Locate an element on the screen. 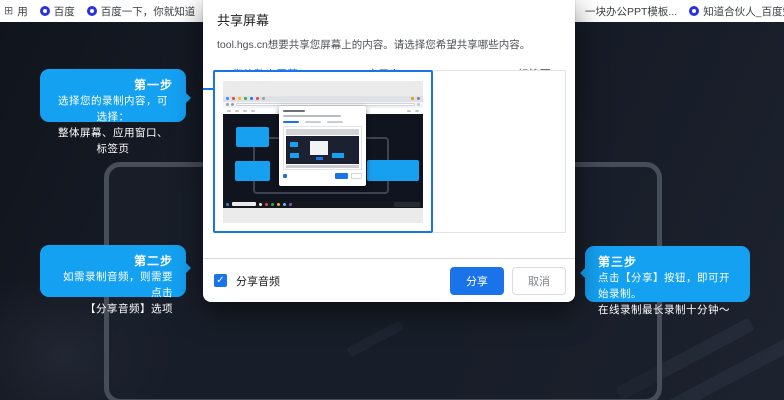 Image resolution: width=784 pixels, height=400 pixels. mini-profile-icon is located at coordinates (418, 104).